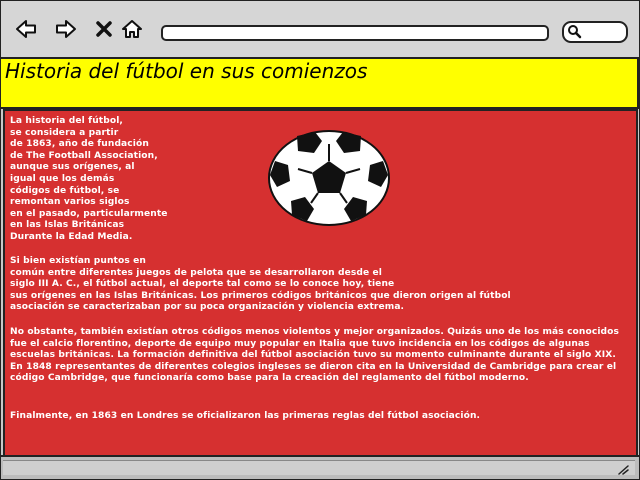  Describe the element at coordinates (623, 470) in the screenshot. I see `resize-grip-icon` at that location.